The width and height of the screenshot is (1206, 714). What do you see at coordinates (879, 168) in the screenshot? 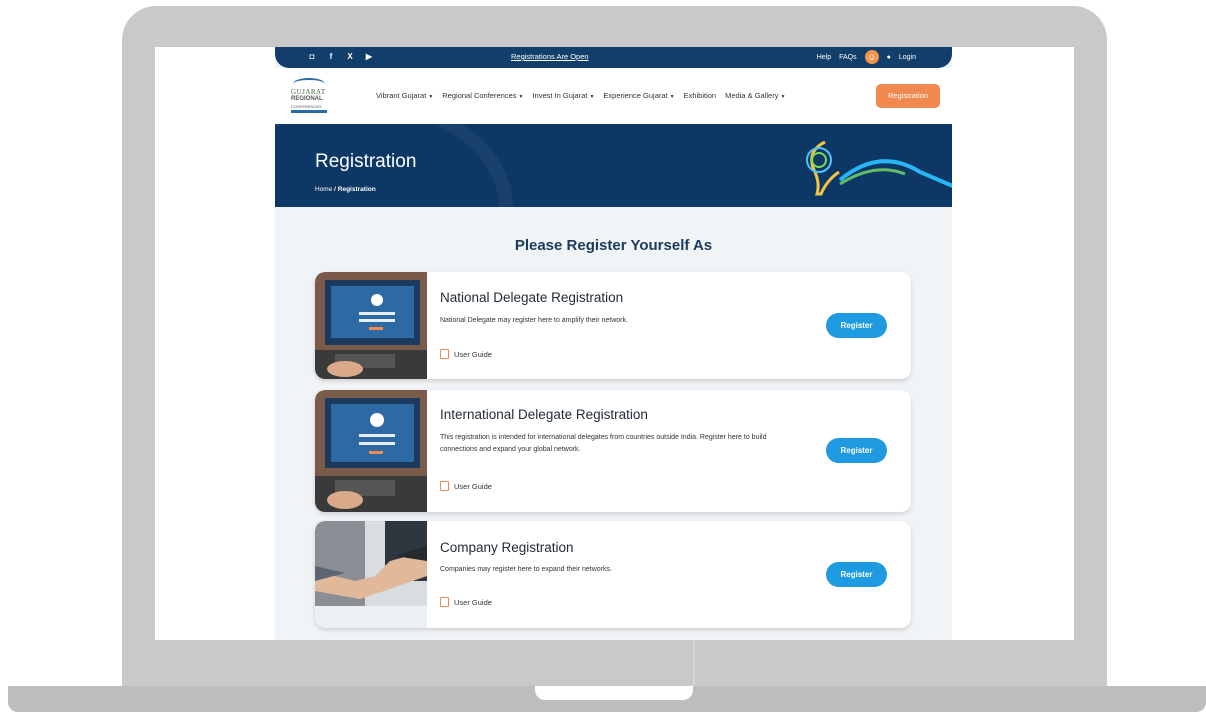
I see `vibrant-gujarat-emblem` at bounding box center [879, 168].